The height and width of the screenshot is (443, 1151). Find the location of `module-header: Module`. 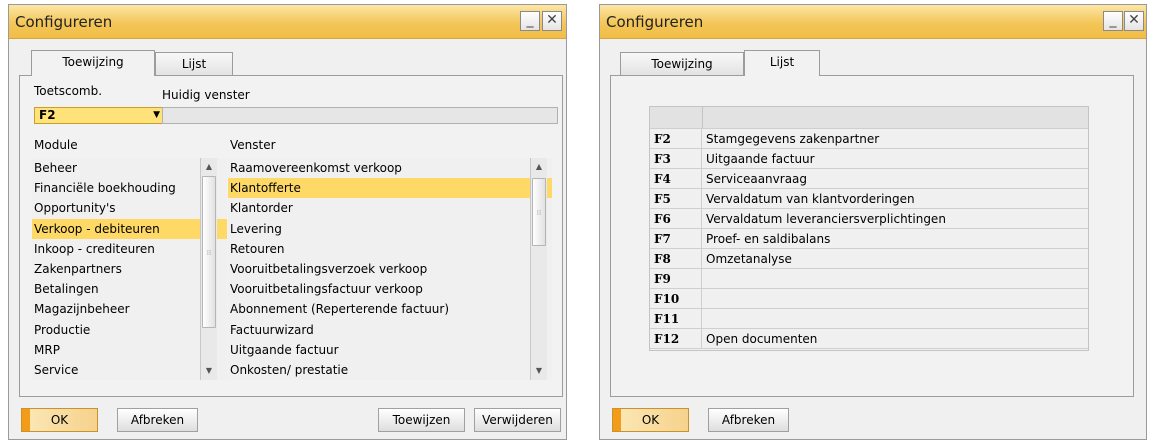

module-header: Module is located at coordinates (56, 145).